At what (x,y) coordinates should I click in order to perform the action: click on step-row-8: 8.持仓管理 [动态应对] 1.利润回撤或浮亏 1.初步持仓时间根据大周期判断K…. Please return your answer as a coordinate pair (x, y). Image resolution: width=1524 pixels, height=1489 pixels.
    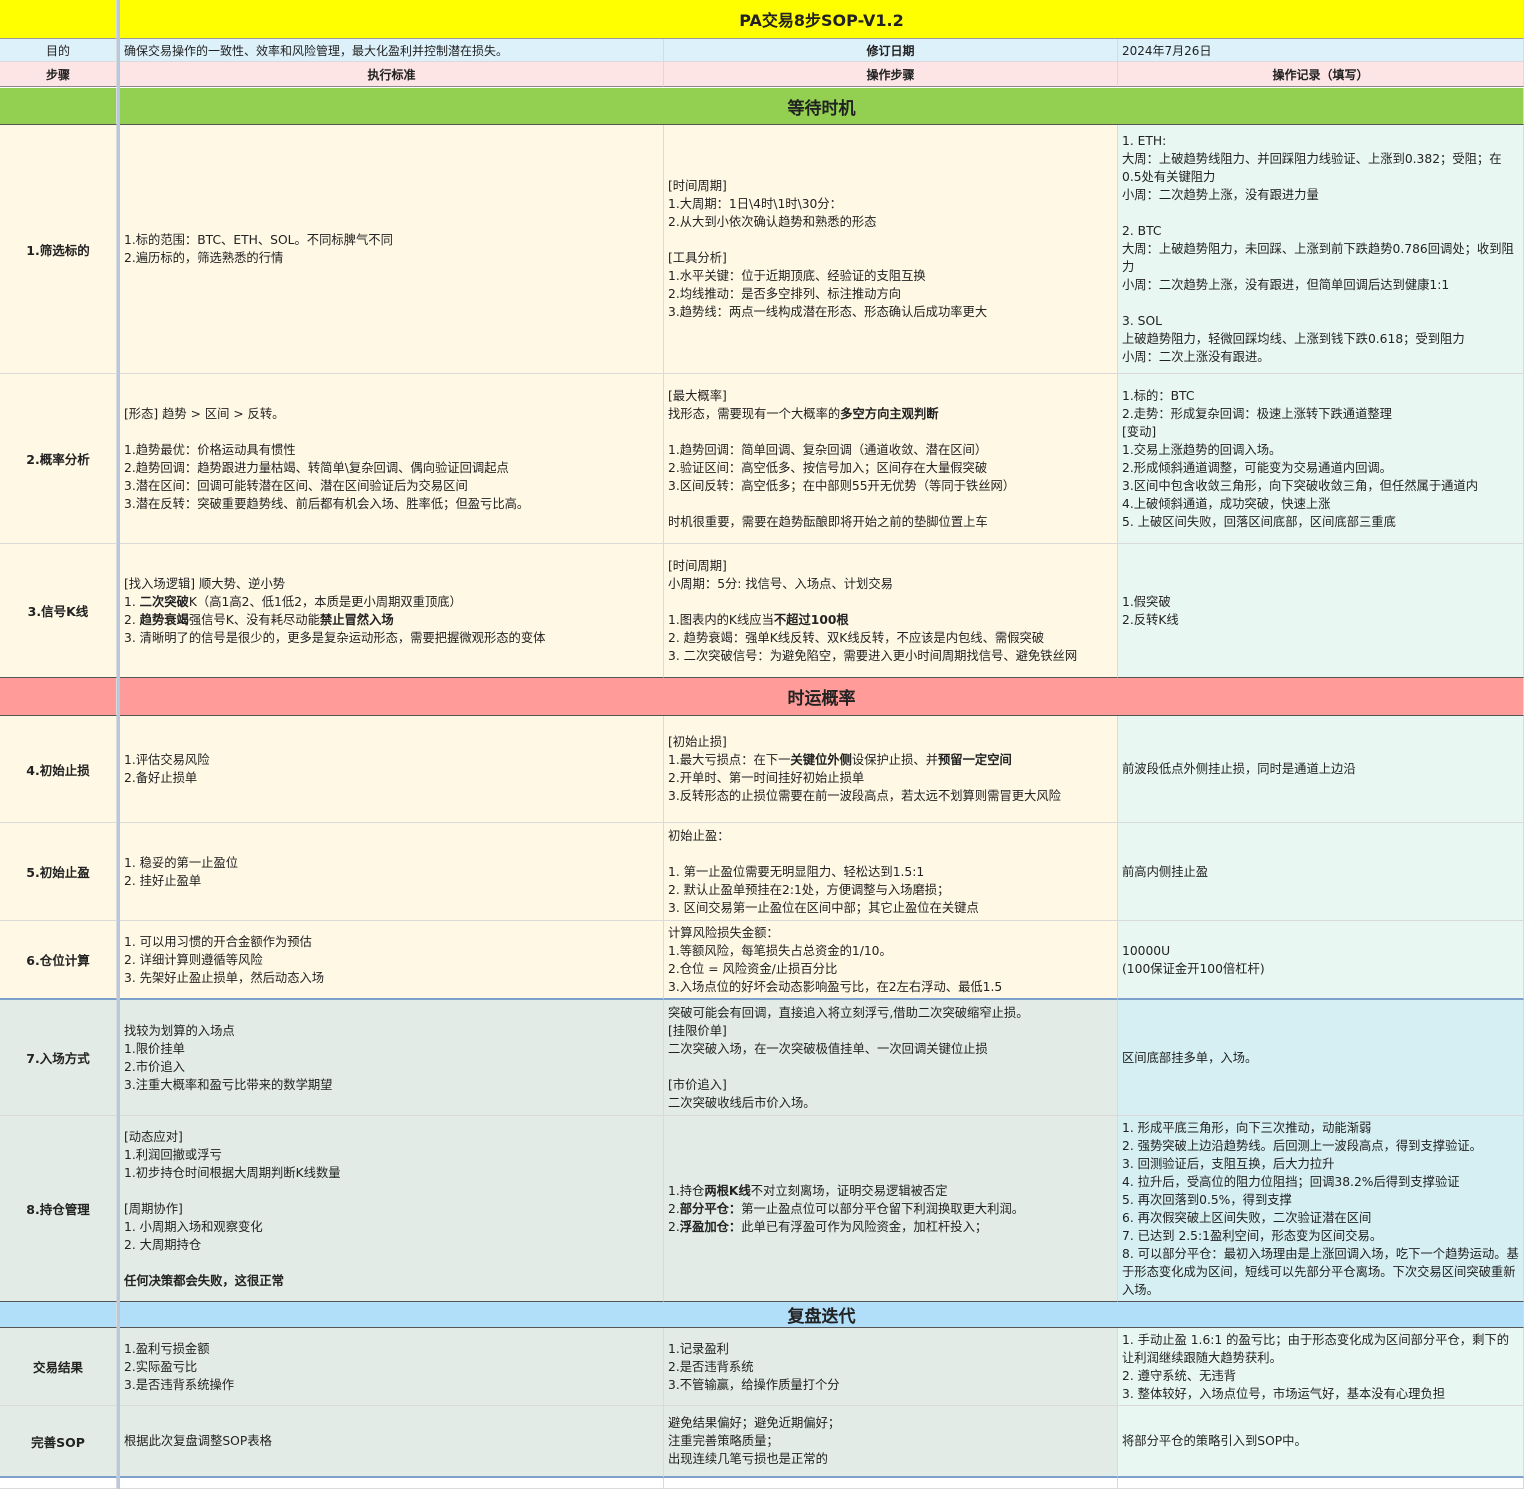
    Looking at the image, I should click on (762, 1209).